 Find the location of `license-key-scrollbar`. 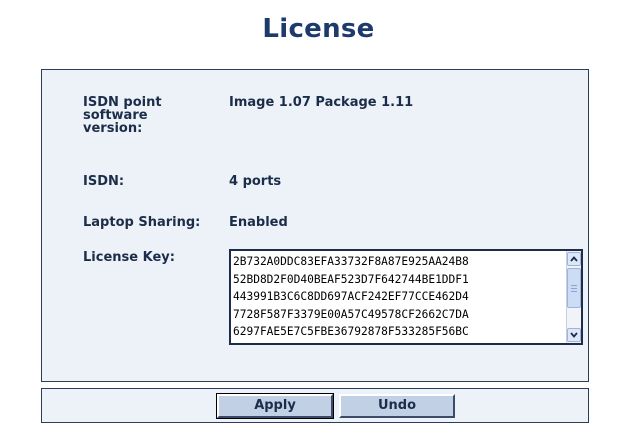

license-key-scrollbar is located at coordinates (573, 297).